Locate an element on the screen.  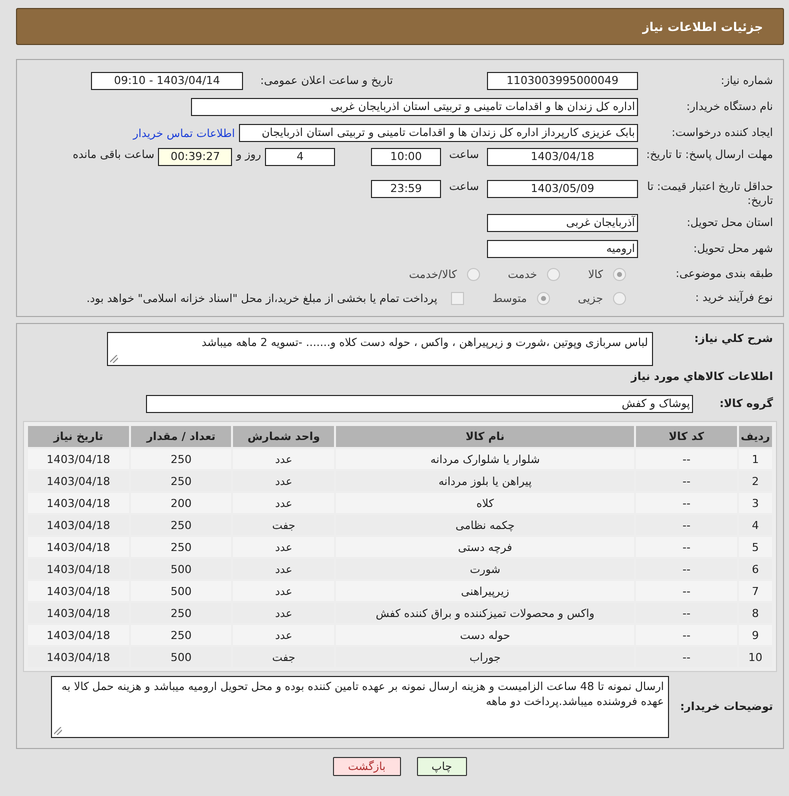
section-title: اطلاعات کالاهاي مورد نياز is located at coordinates (702, 376).